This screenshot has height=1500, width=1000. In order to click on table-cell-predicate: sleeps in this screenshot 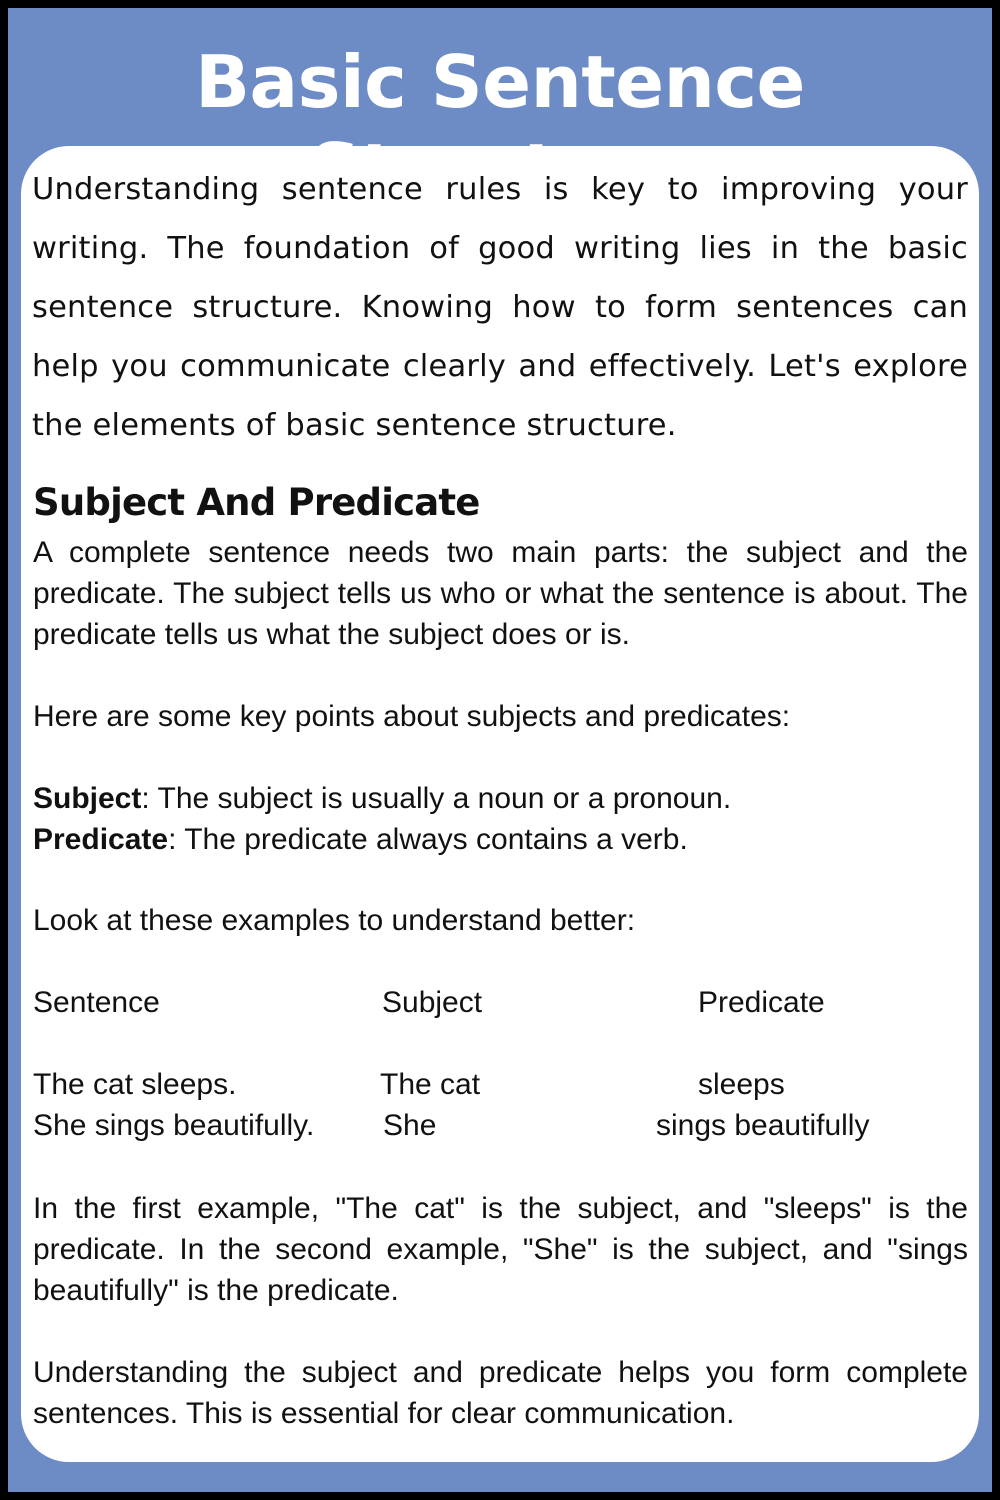, I will do `click(741, 1084)`.